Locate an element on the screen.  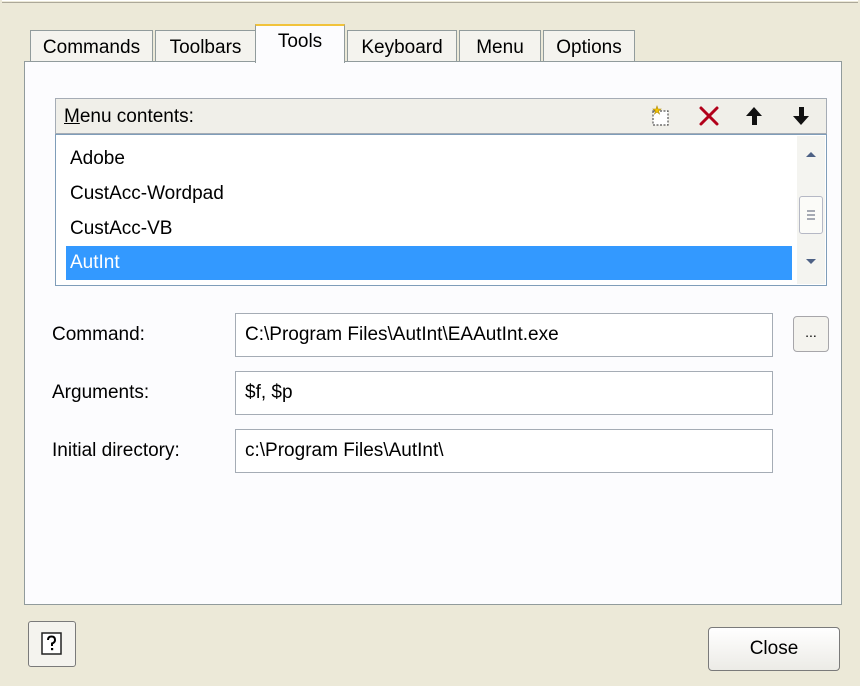
list-item: CustAcc-Wordpad is located at coordinates (429, 194).